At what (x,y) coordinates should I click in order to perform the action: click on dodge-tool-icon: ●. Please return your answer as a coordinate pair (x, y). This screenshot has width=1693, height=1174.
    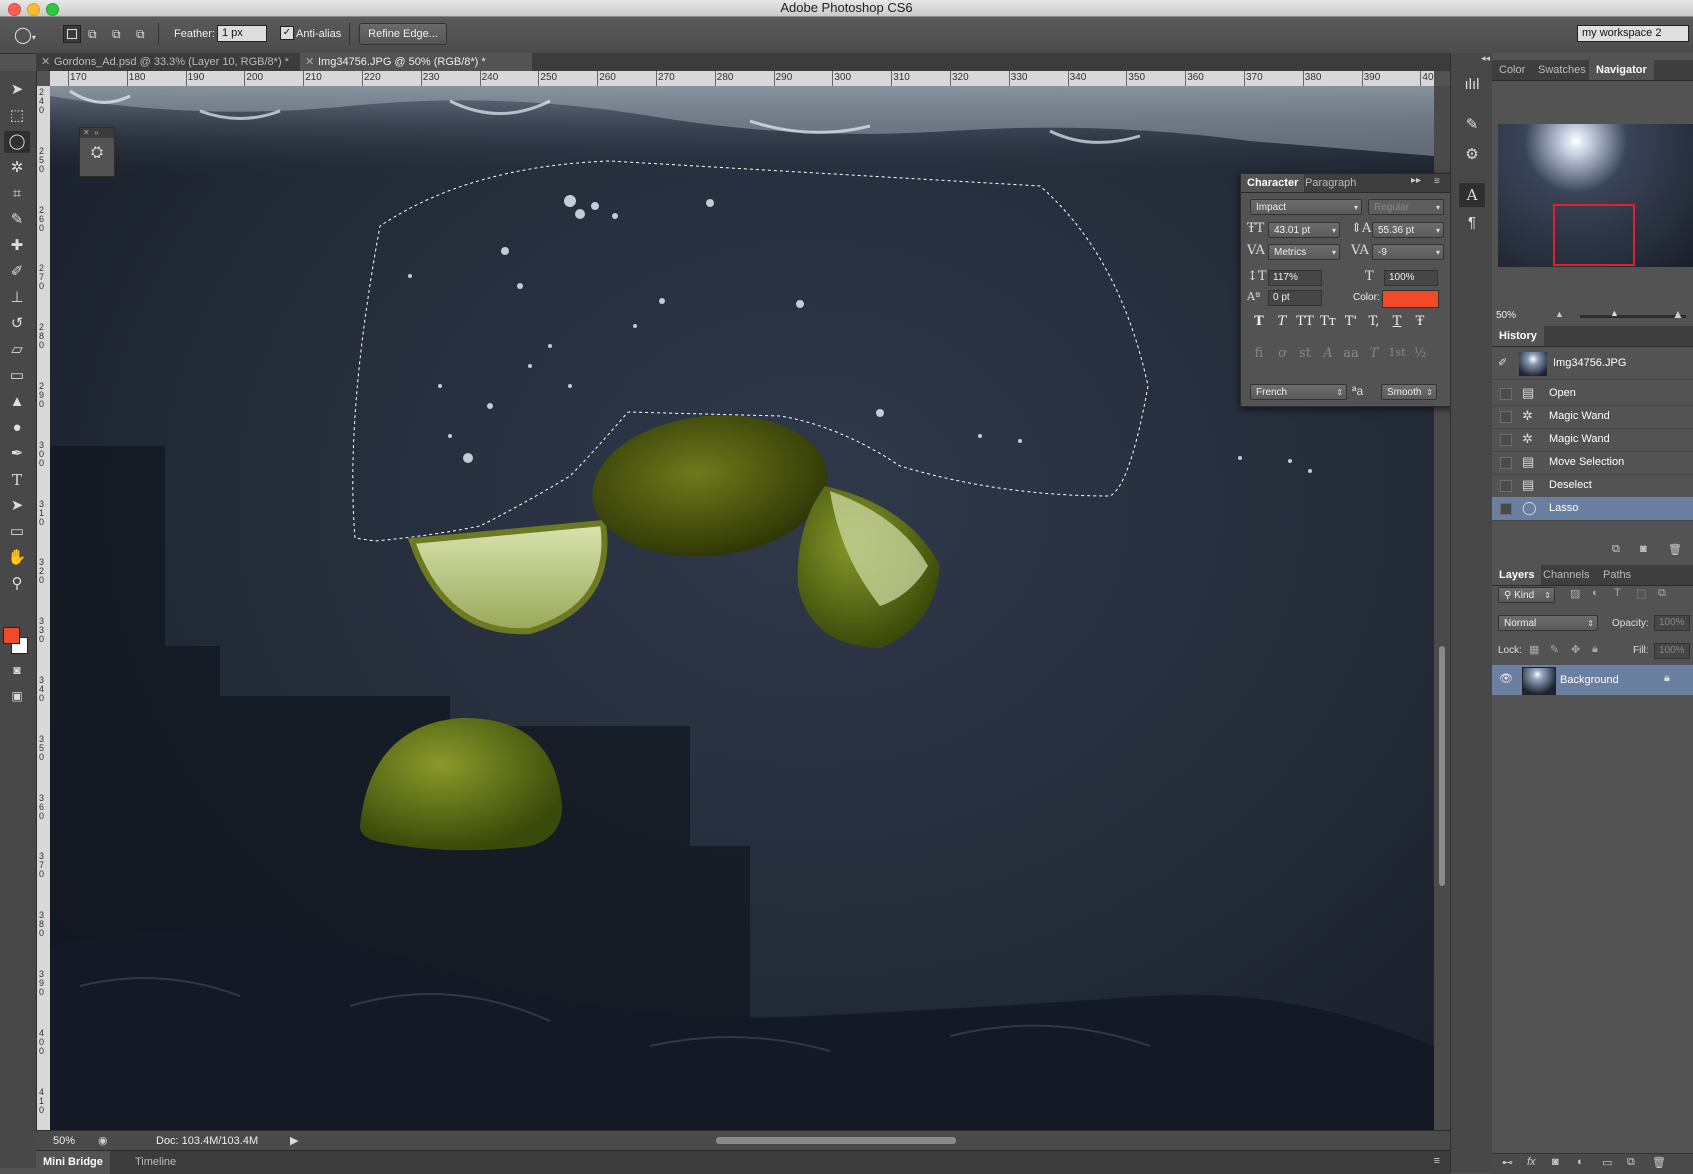
    Looking at the image, I should click on (17, 428).